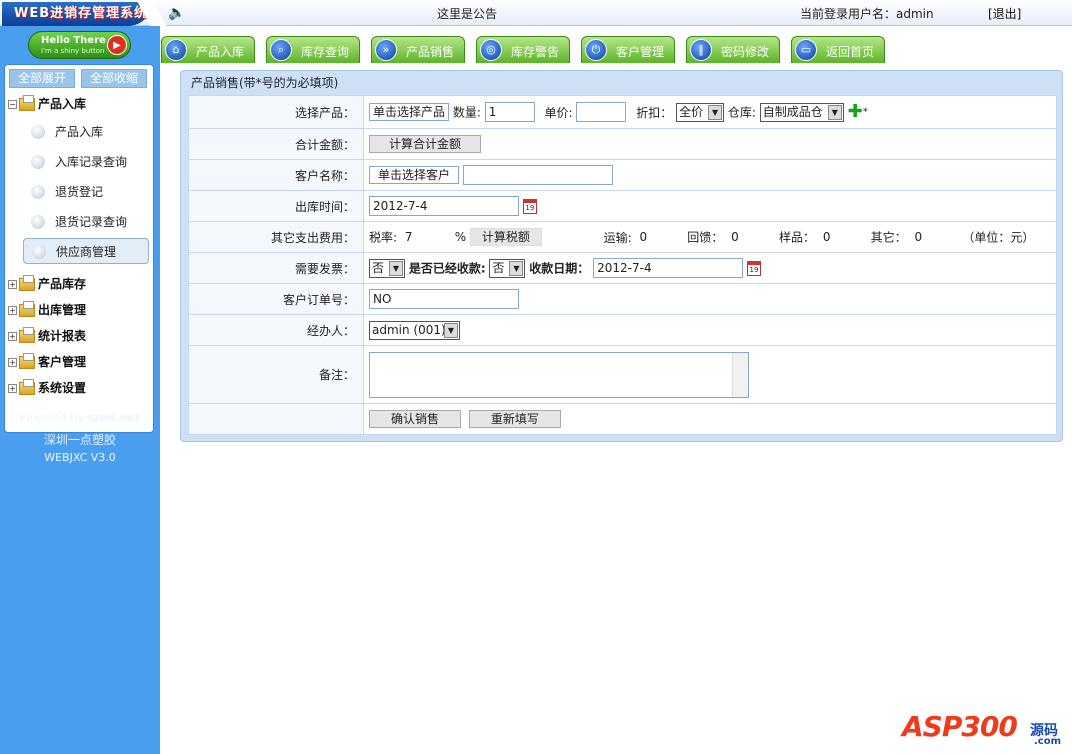 The height and width of the screenshot is (754, 1072). Describe the element at coordinates (559, 374) in the screenshot. I see `remark-textarea` at that location.